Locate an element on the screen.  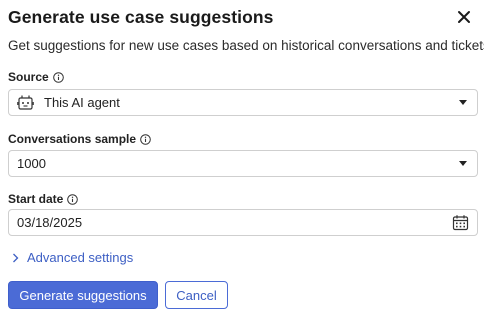
conversations-sample-value: 1000 is located at coordinates (31, 163).